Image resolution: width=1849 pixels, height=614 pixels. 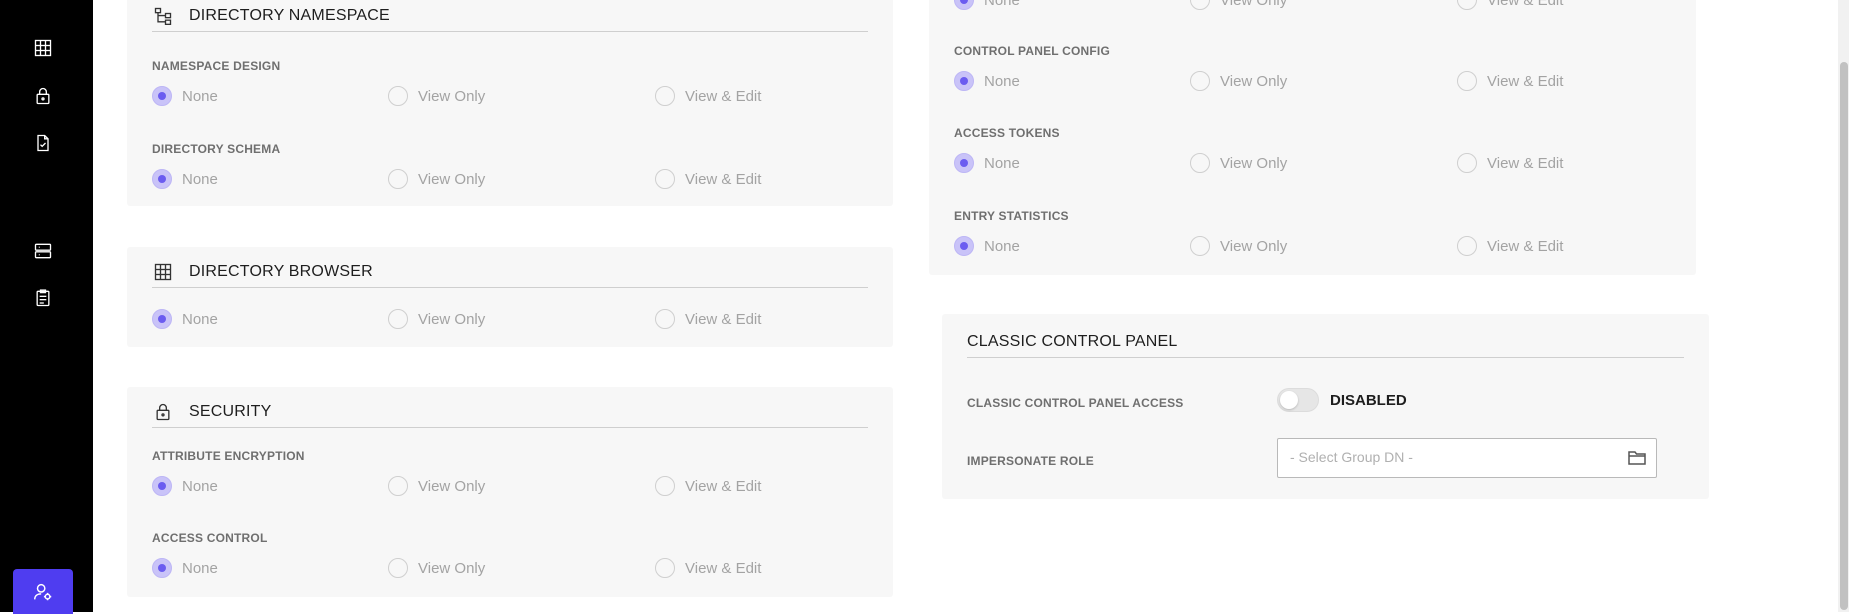 What do you see at coordinates (510, 16) in the screenshot?
I see `namespace-card-header: DIRECTORY NAMESPACE` at bounding box center [510, 16].